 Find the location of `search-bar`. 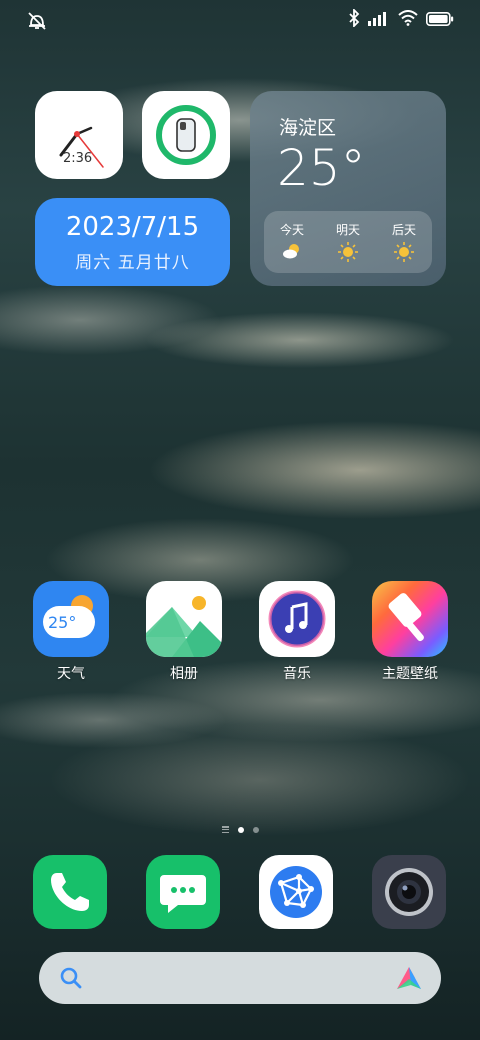

search-bar is located at coordinates (240, 978).